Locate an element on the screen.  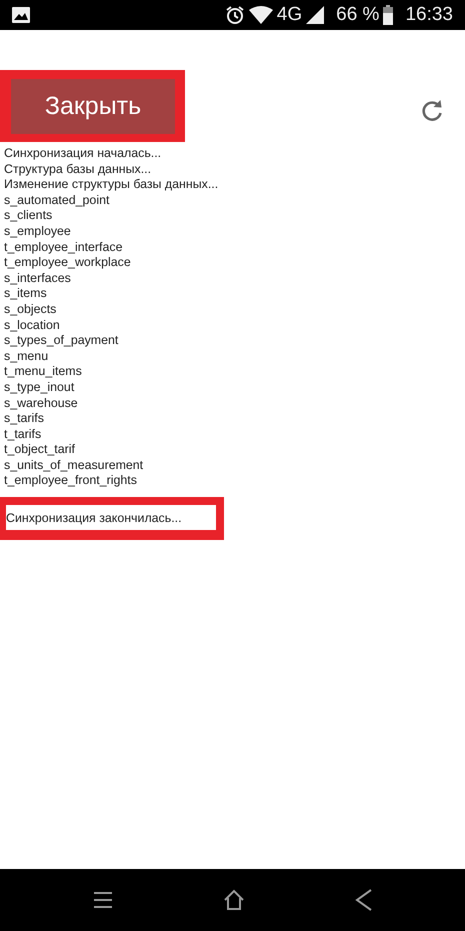
log-line: t_employee_workplace is located at coordinates (67, 263).